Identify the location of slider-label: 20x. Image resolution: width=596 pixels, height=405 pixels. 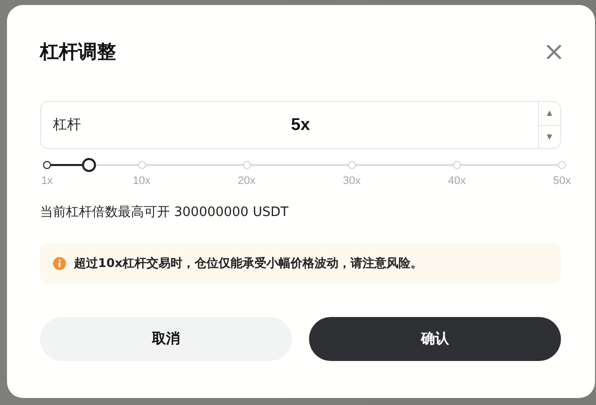
(247, 181).